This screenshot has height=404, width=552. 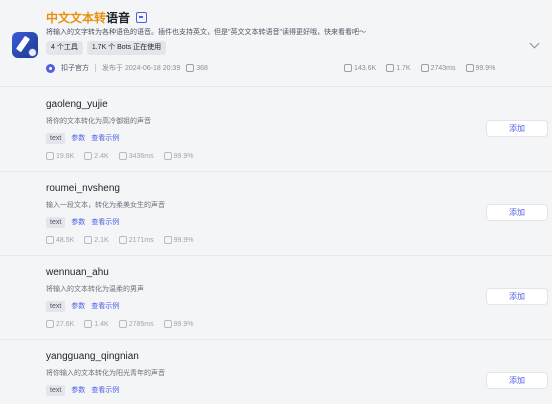 I want to click on latency-stat: 2171ms, so click(x=136, y=240).